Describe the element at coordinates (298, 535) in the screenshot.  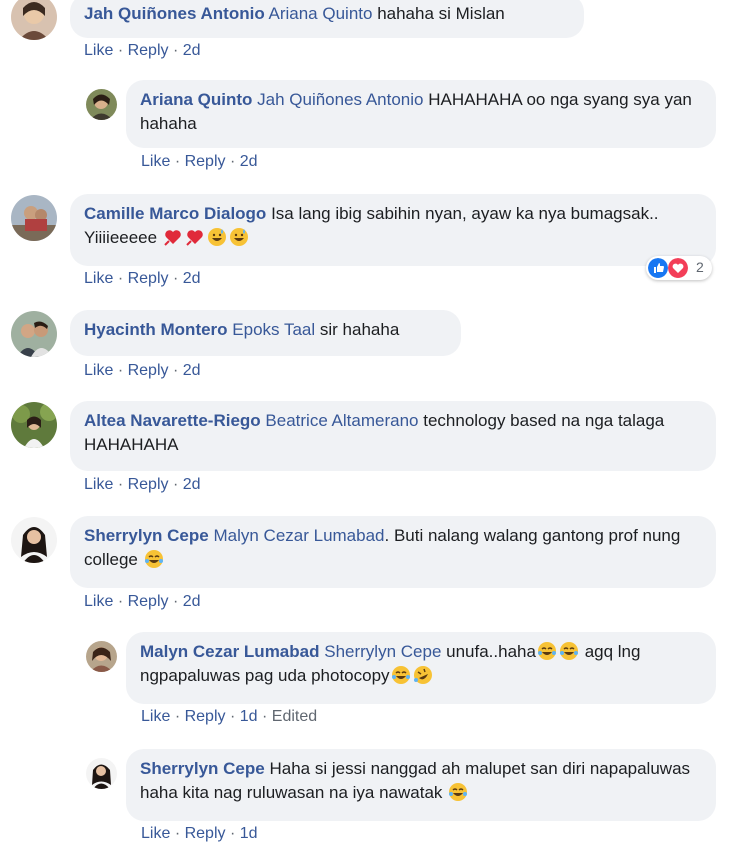
I see `mention-link: Malyn Cezar Lumabad` at that location.